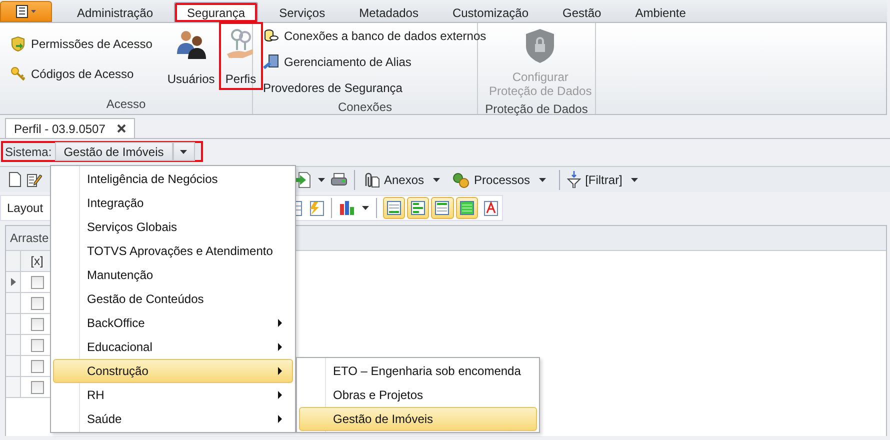  Describe the element at coordinates (121, 128) in the screenshot. I see `close-icon` at that location.